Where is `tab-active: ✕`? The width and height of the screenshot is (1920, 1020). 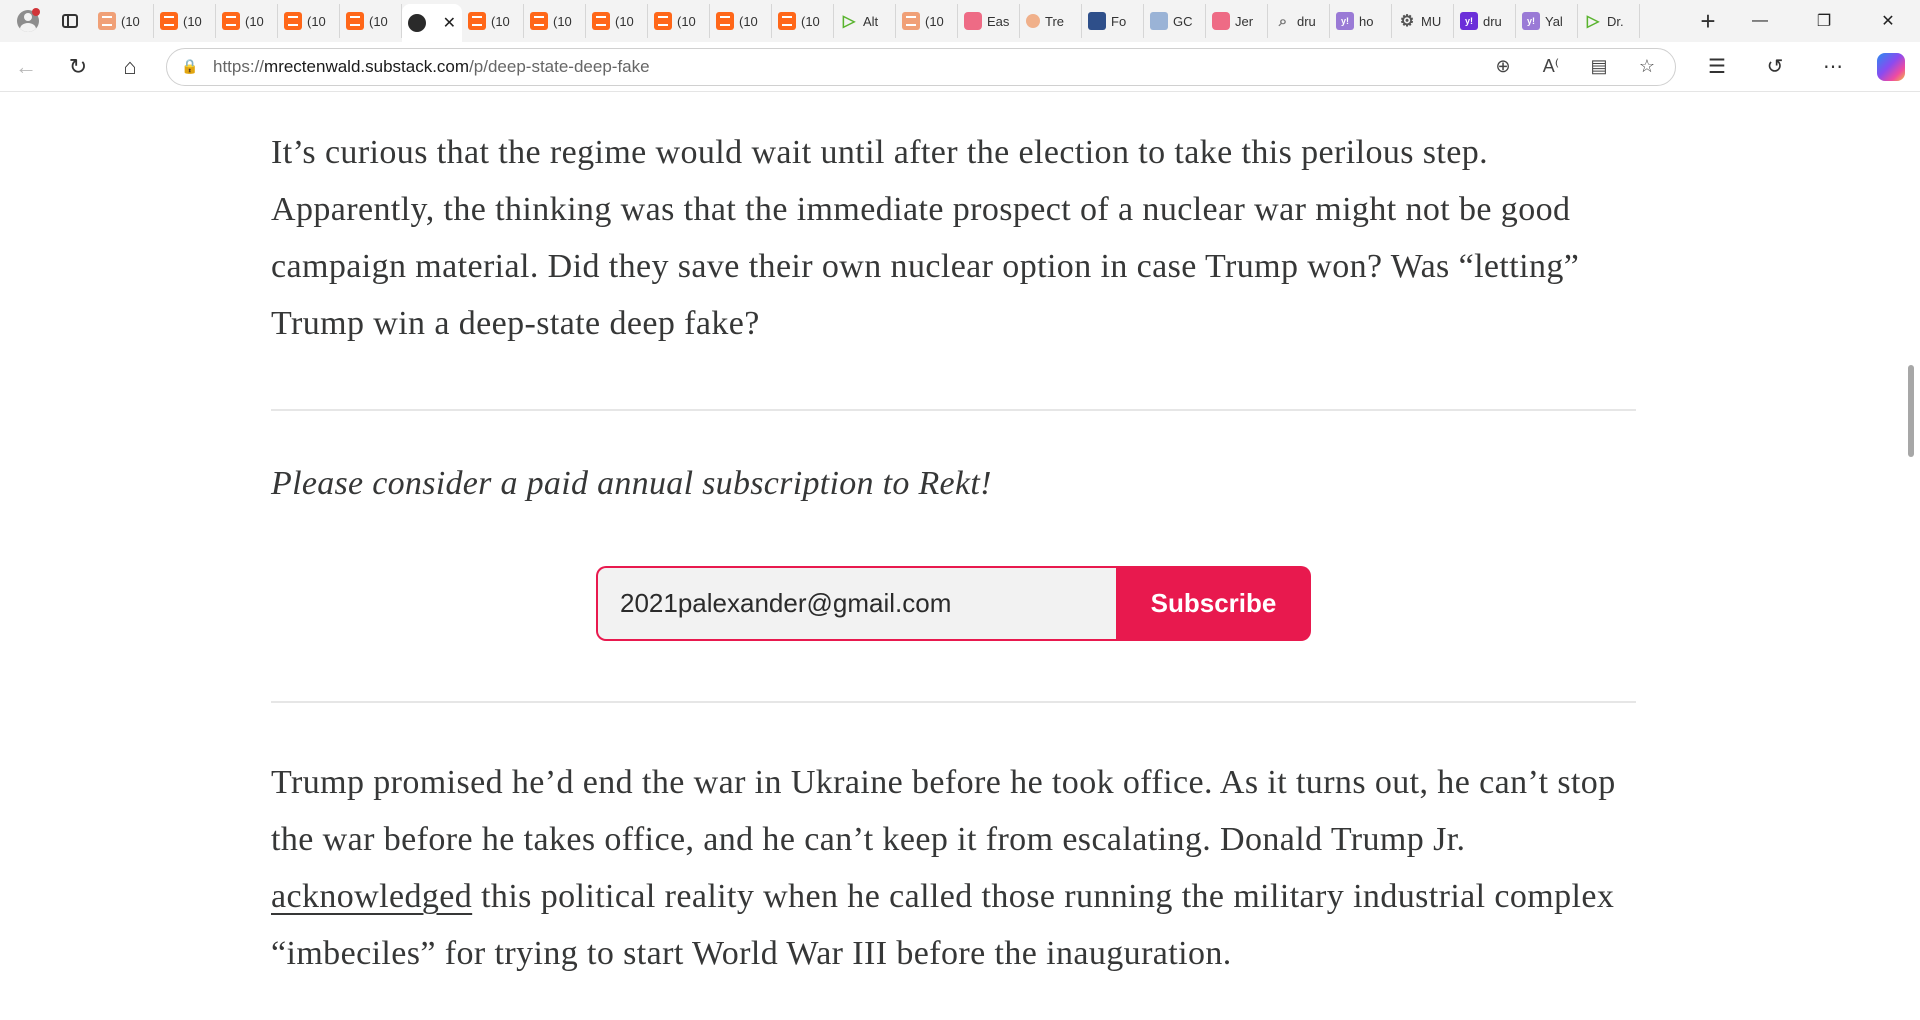 tab-active: ✕ is located at coordinates (432, 23).